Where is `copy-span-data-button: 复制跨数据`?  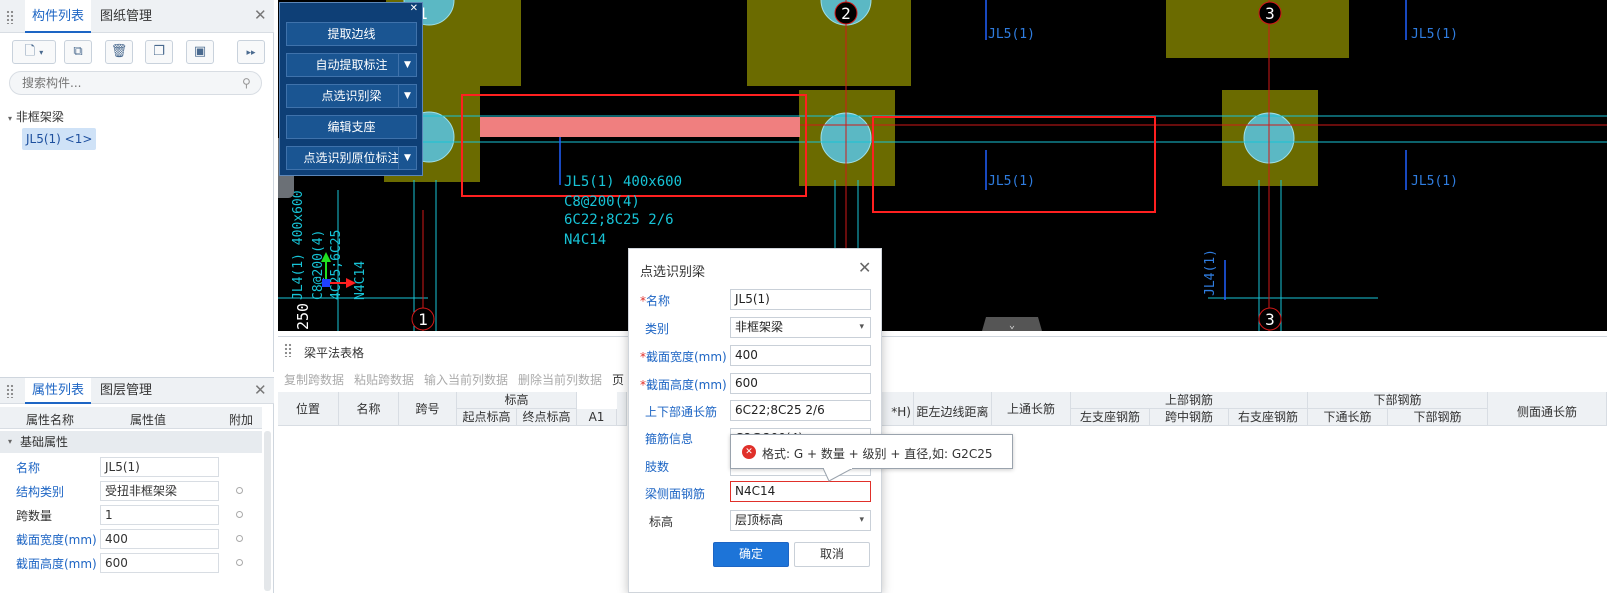 copy-span-data-button: 复制跨数据 is located at coordinates (314, 379).